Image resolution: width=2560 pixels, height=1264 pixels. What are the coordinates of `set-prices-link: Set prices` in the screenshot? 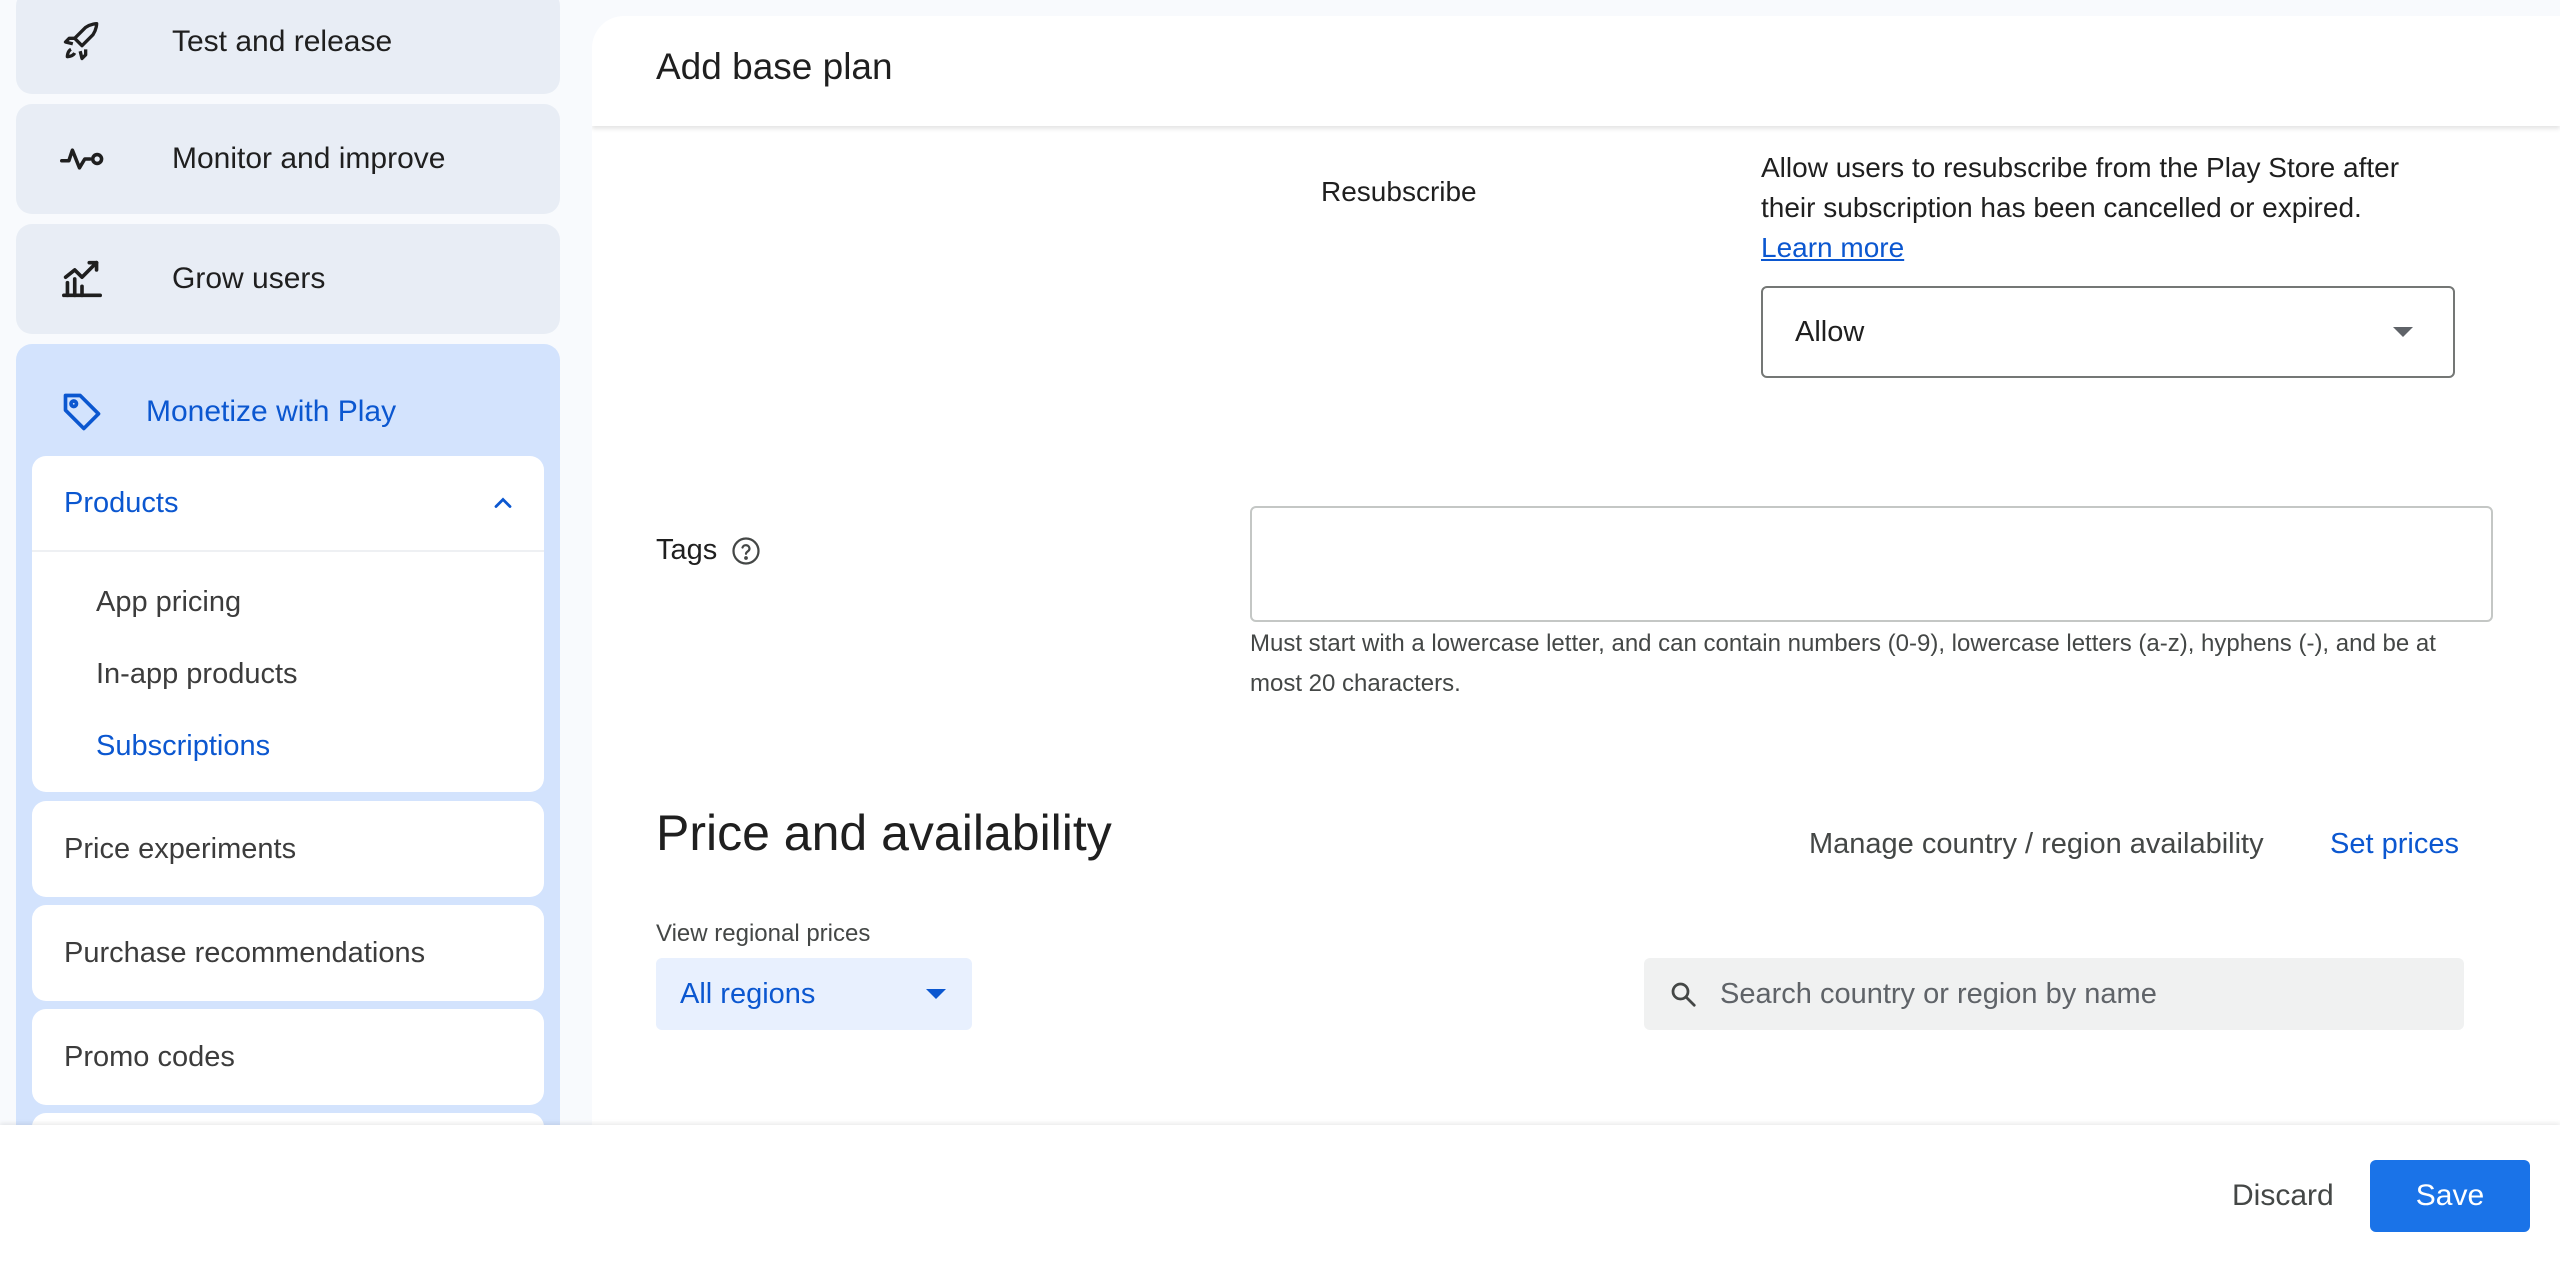 It's located at (2394, 844).